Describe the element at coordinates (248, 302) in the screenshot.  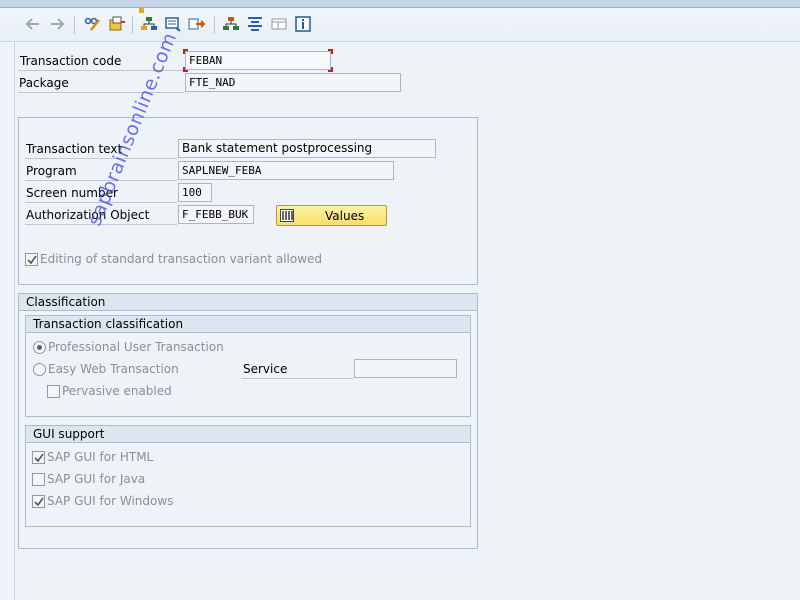
I see `classification-header: Classification` at that location.